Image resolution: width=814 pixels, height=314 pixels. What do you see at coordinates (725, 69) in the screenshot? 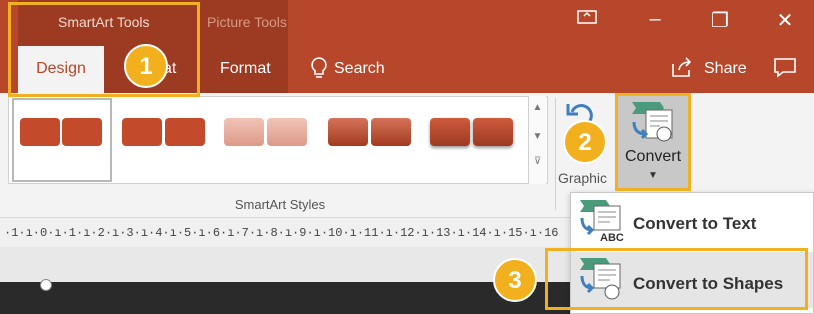
I see `share-button: Share` at bounding box center [725, 69].